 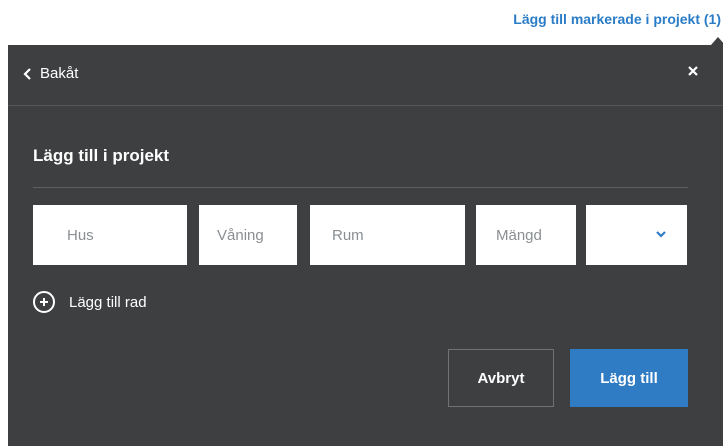 I want to click on top-bar: Lägg till markerade i projekt (1), so click(x=361, y=22).